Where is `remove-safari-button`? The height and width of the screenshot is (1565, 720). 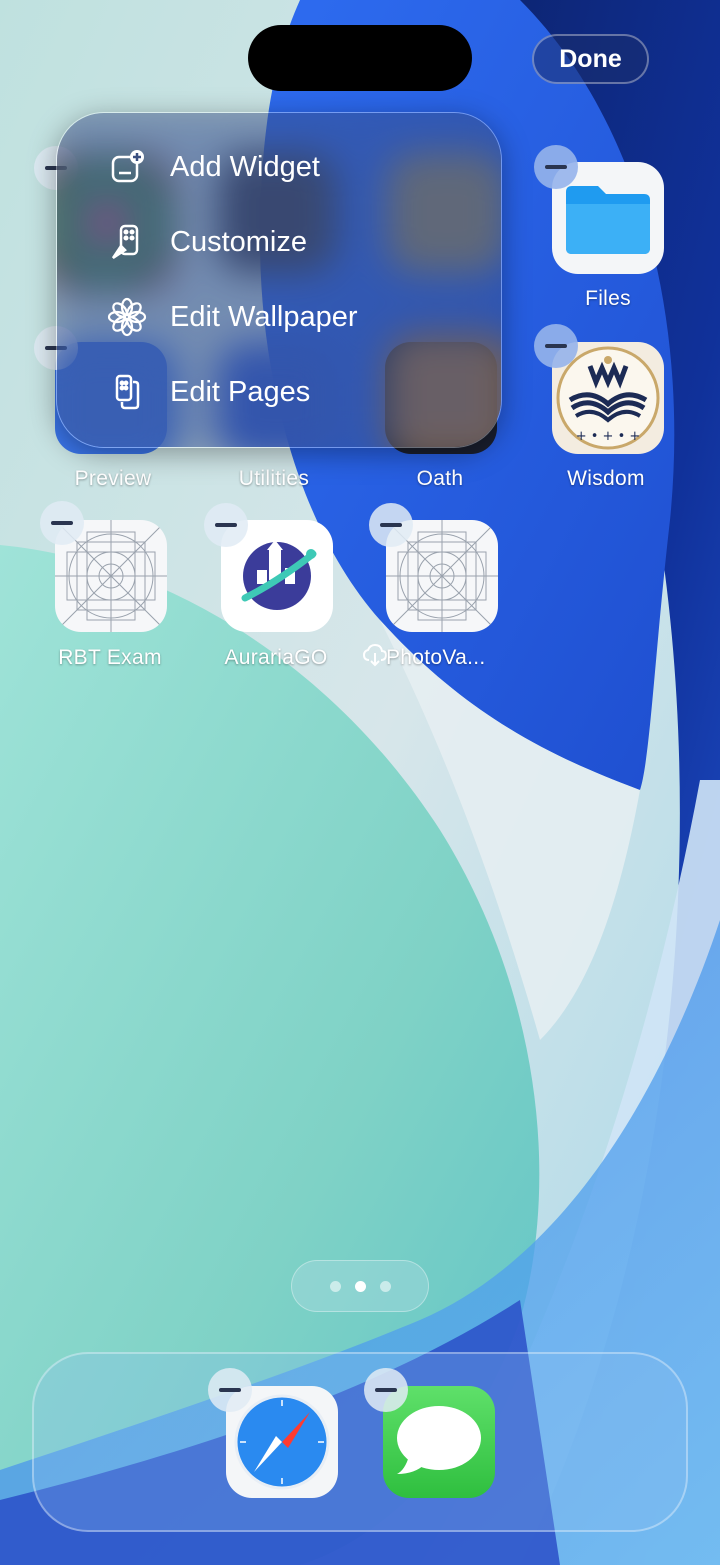
remove-safari-button is located at coordinates (230, 1390).